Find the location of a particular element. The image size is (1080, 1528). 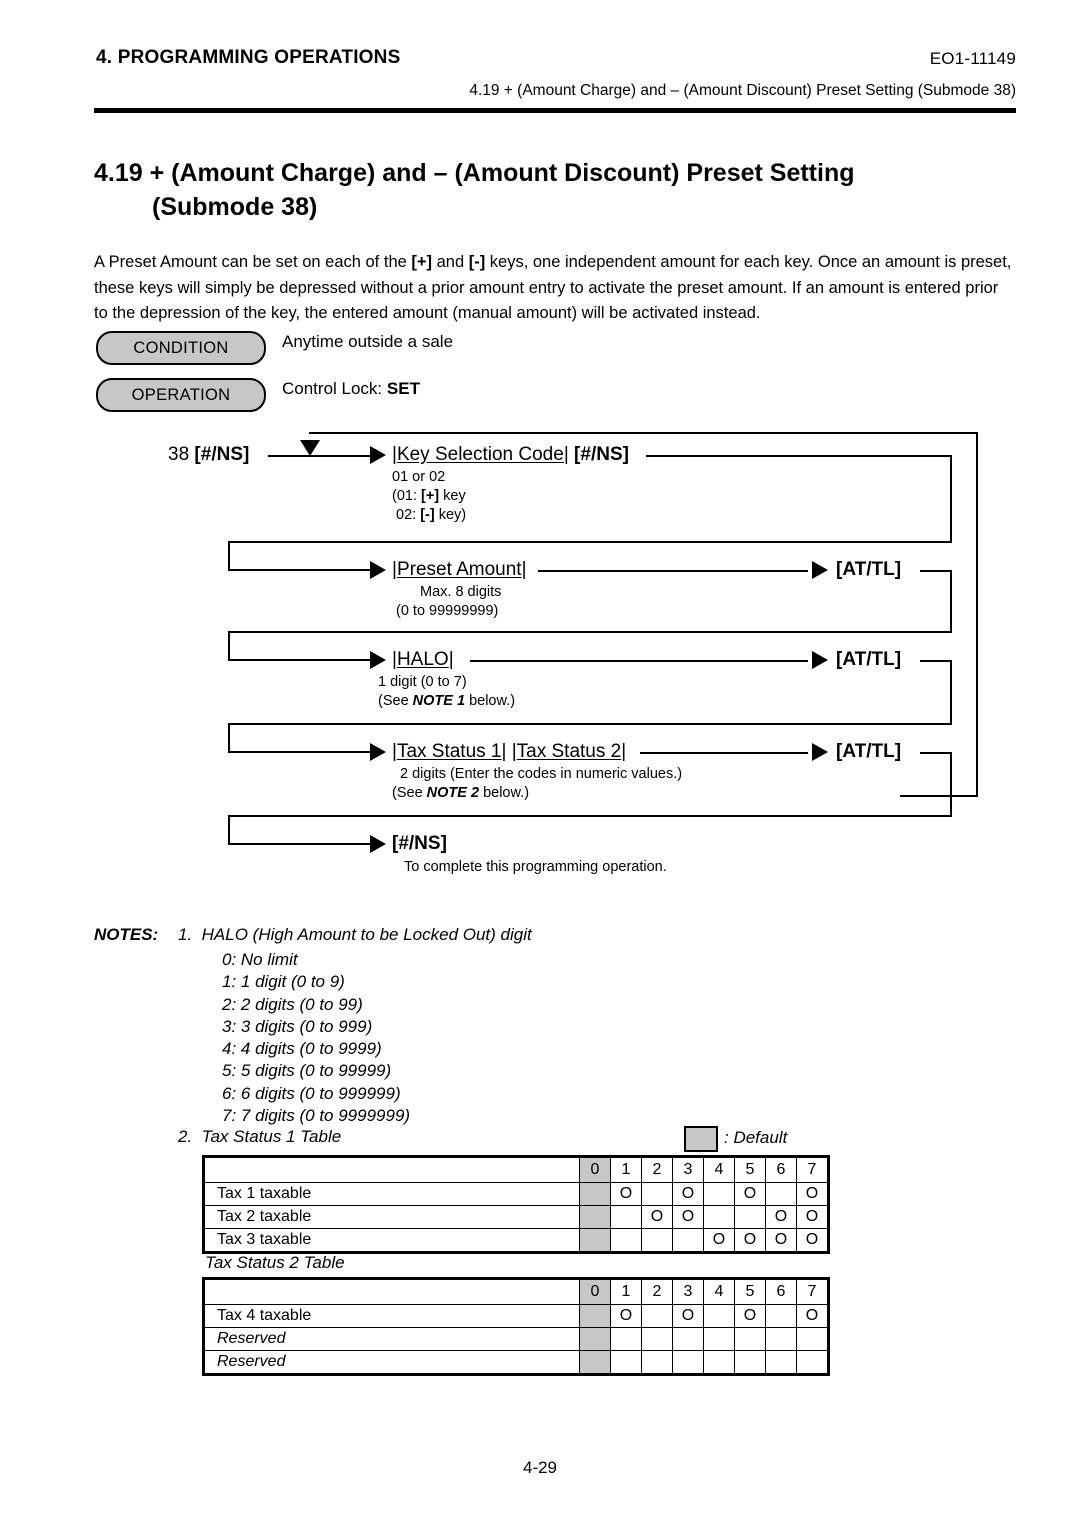

cell-t2-r0-c6 is located at coordinates (781, 1316).